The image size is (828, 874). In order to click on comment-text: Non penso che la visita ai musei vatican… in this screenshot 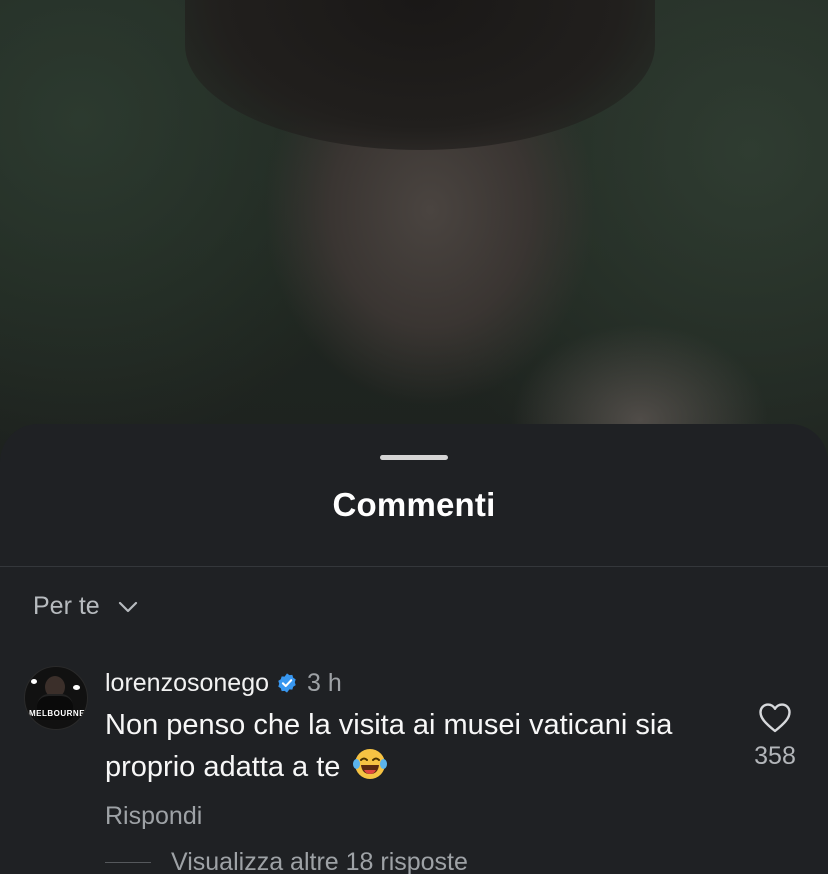, I will do `click(389, 746)`.